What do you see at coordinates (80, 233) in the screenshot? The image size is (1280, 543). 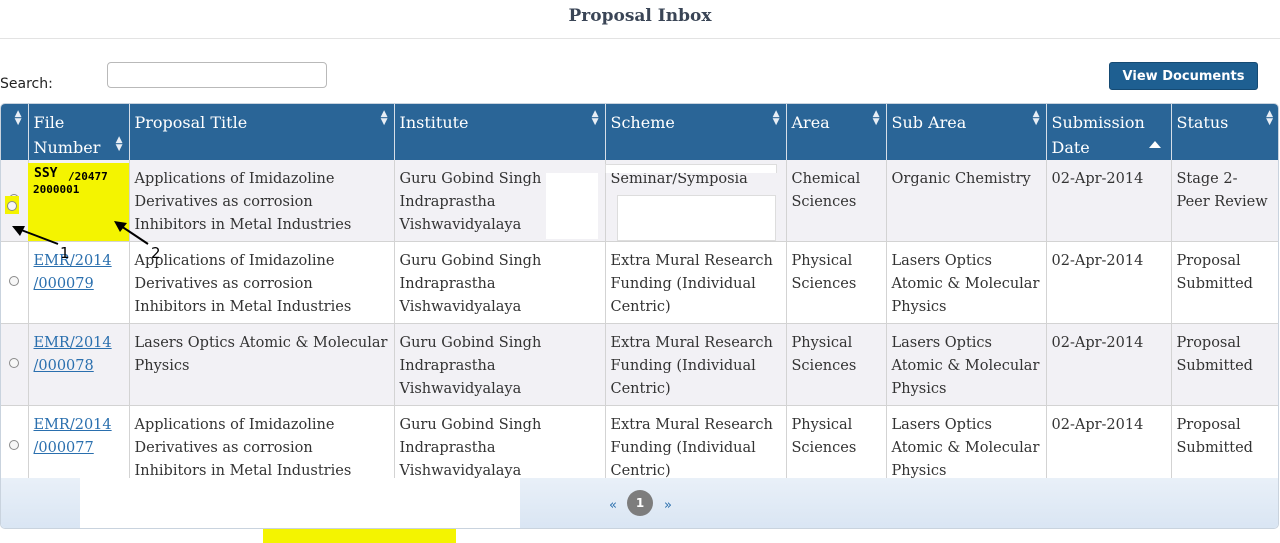 I see `annotation-arrows` at bounding box center [80, 233].